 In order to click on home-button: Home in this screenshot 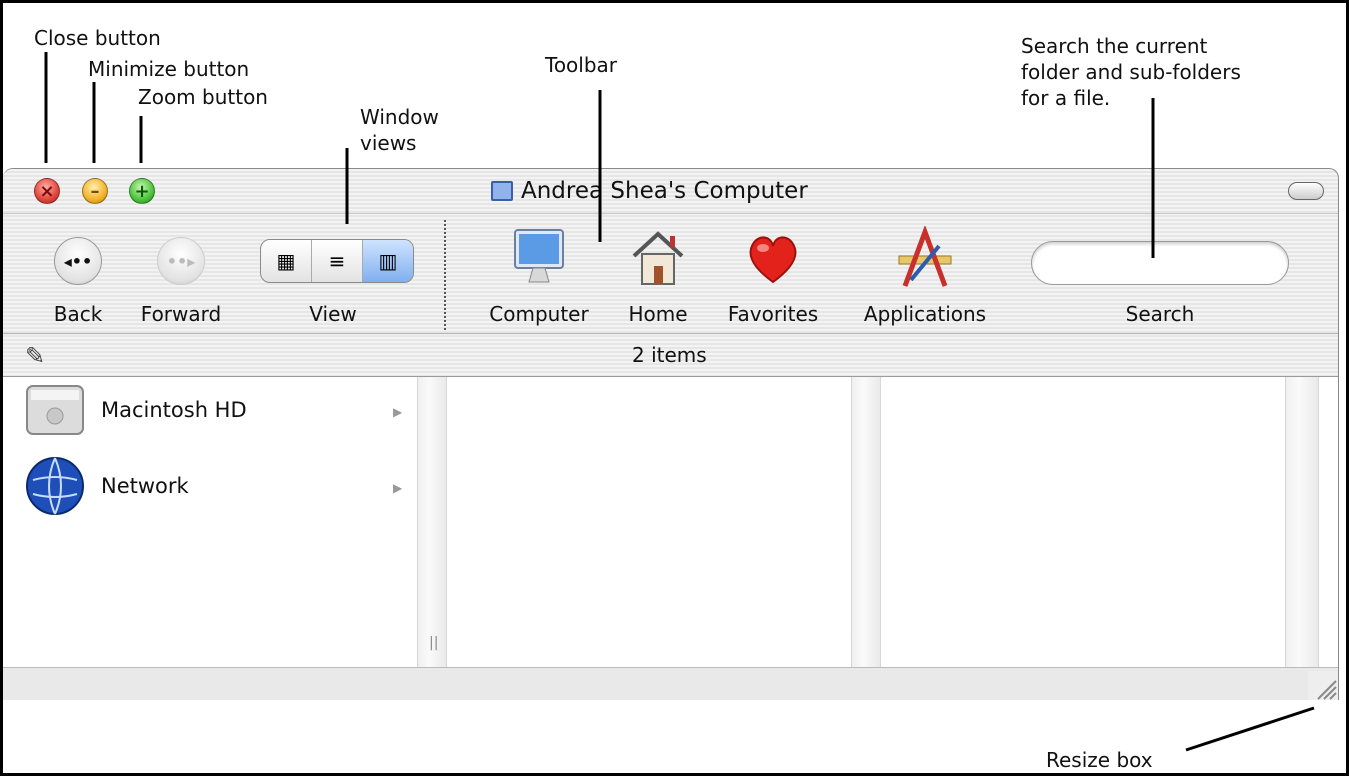, I will do `click(658, 274)`.